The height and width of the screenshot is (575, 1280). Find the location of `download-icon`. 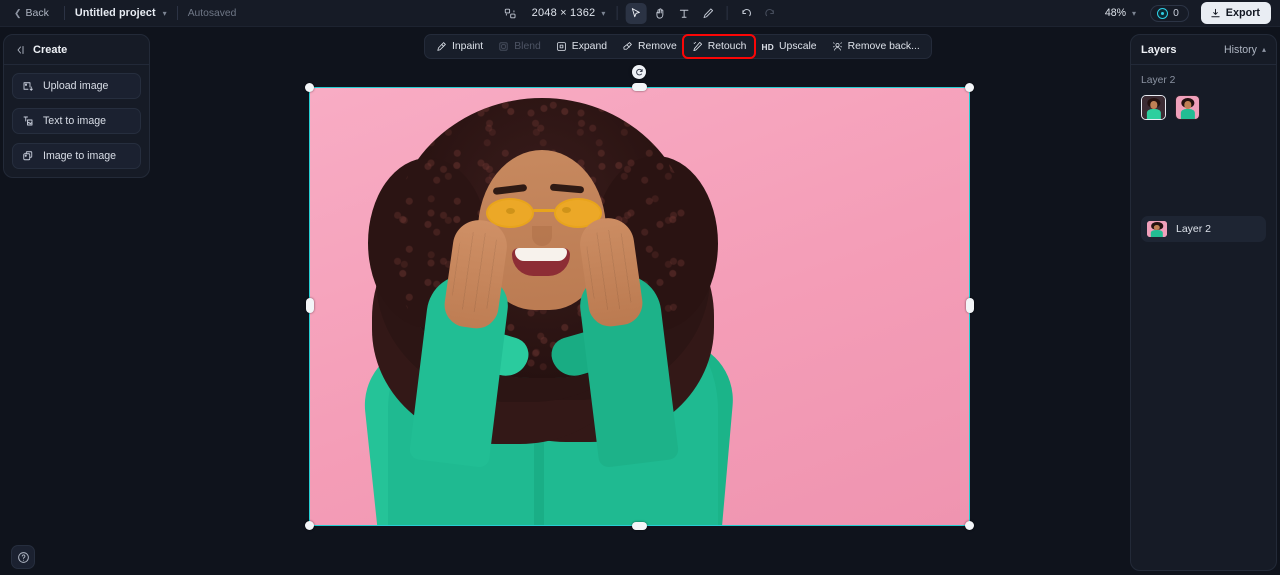

download-icon is located at coordinates (1215, 12).